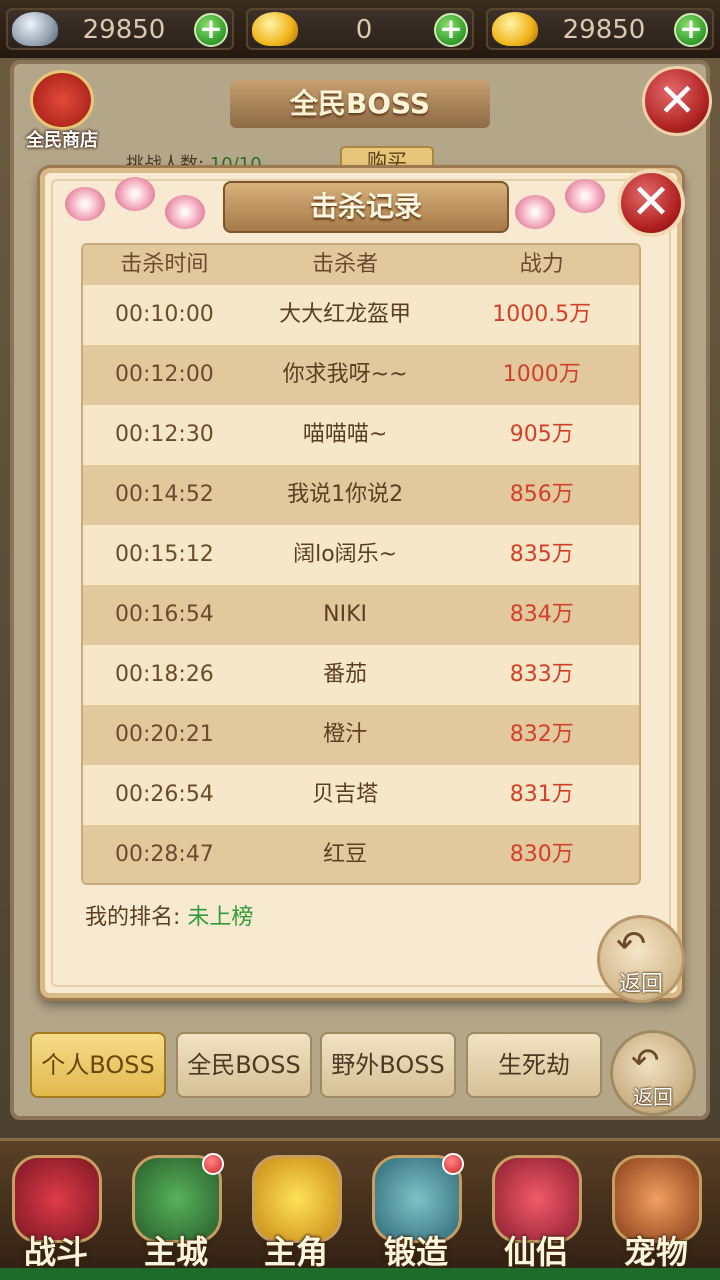  I want to click on boss-panel-close-button: ✕, so click(677, 101).